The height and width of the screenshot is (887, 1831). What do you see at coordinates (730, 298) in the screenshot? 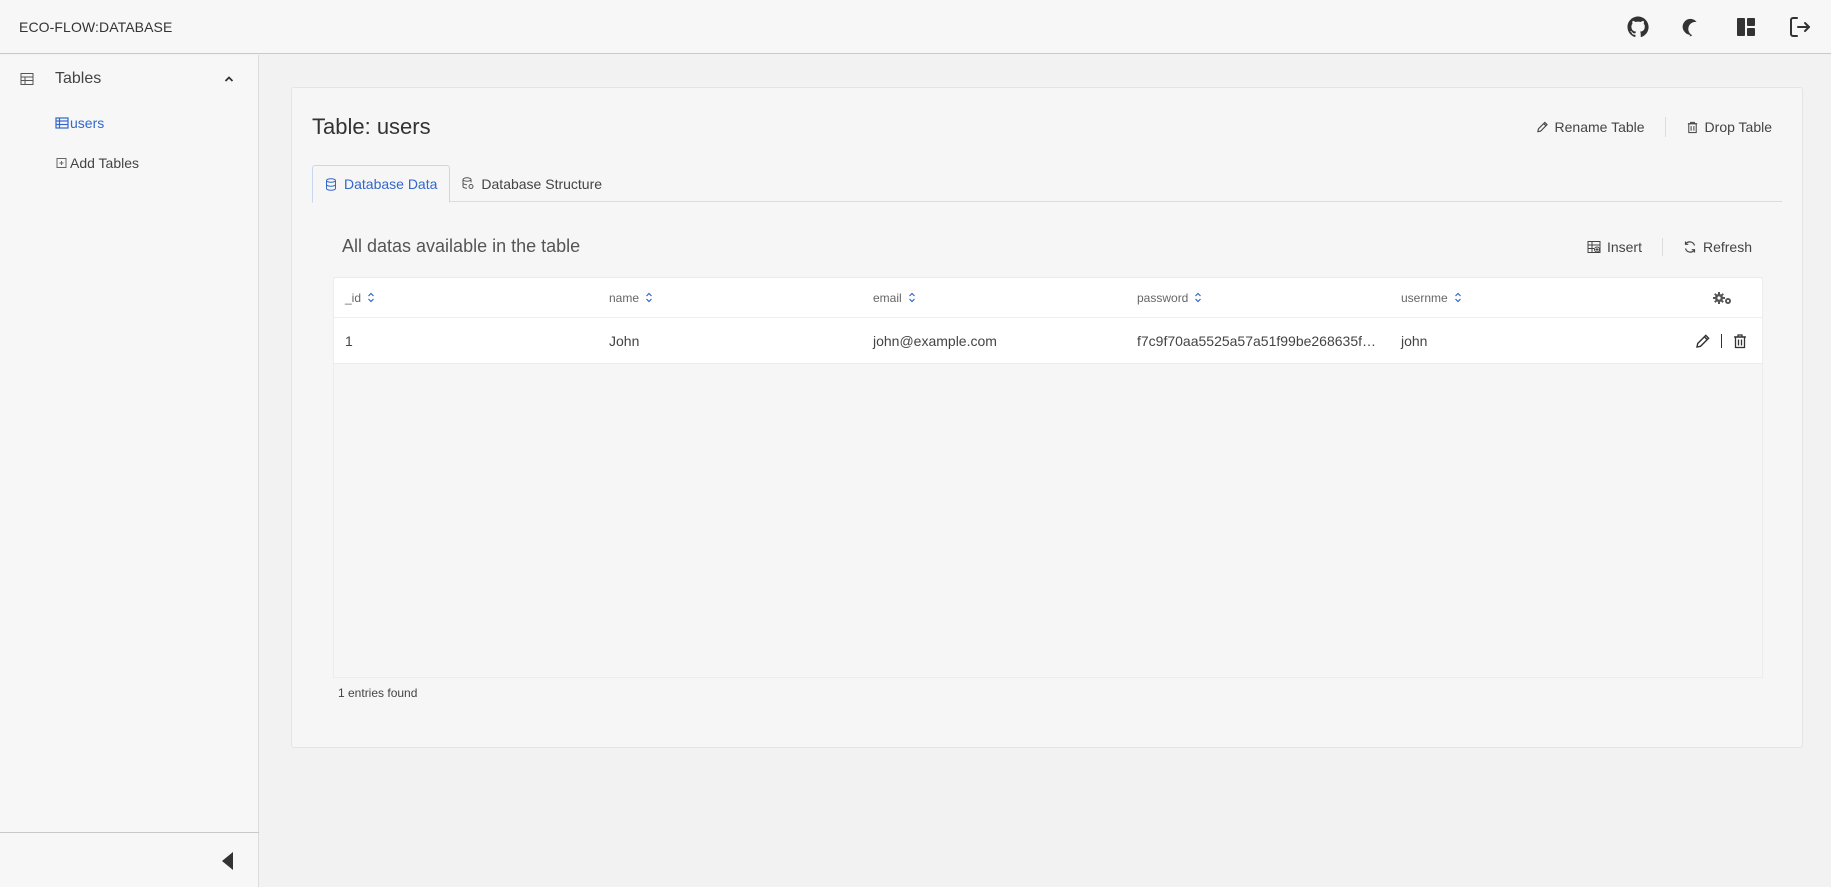
I see `column-header-name: name` at bounding box center [730, 298].